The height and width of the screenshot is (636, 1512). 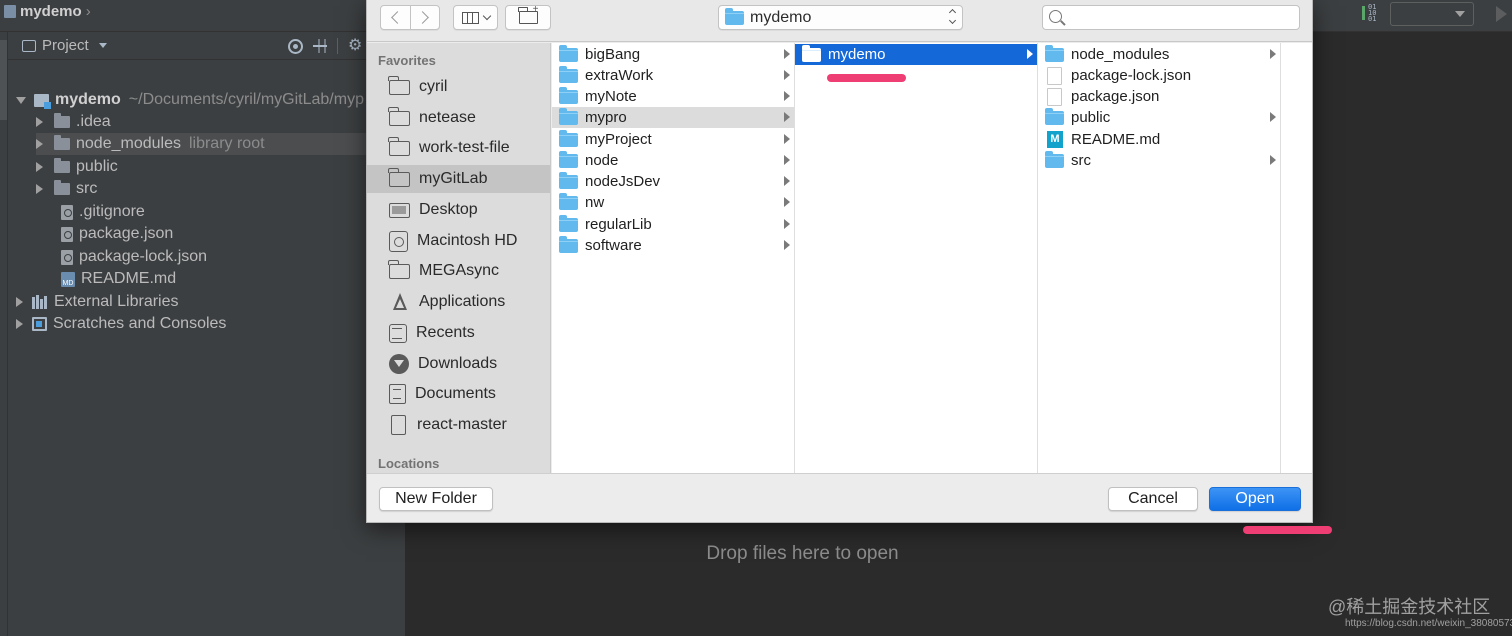 I want to click on tree-external-libraries: External Libraries, so click(x=97, y=302).